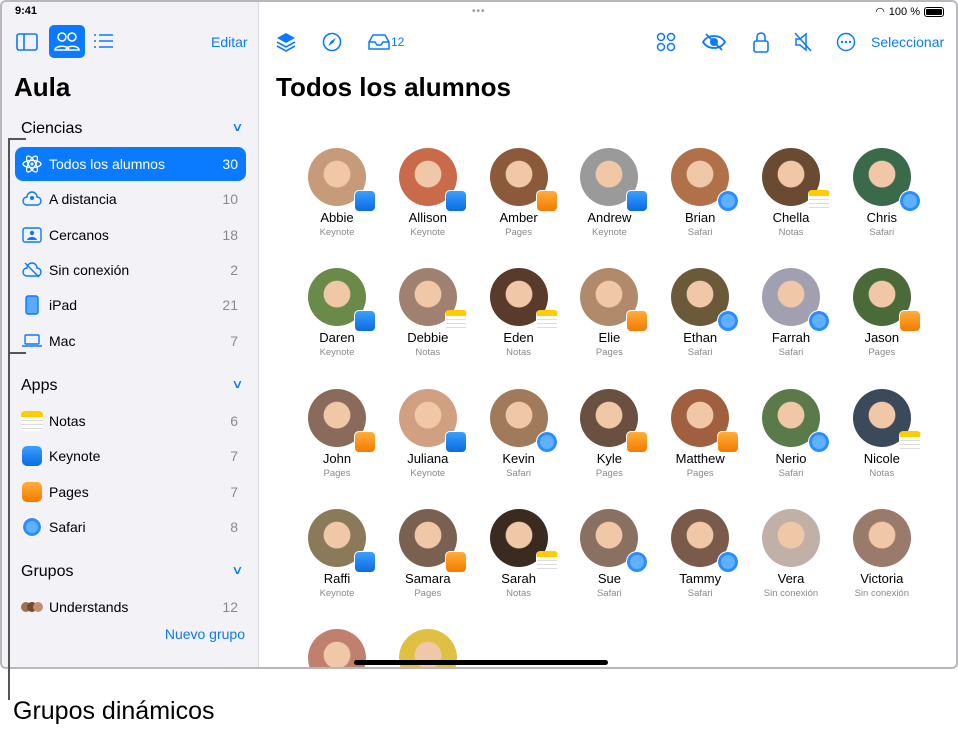  Describe the element at coordinates (428, 593) in the screenshot. I see `student-app: Pages` at that location.